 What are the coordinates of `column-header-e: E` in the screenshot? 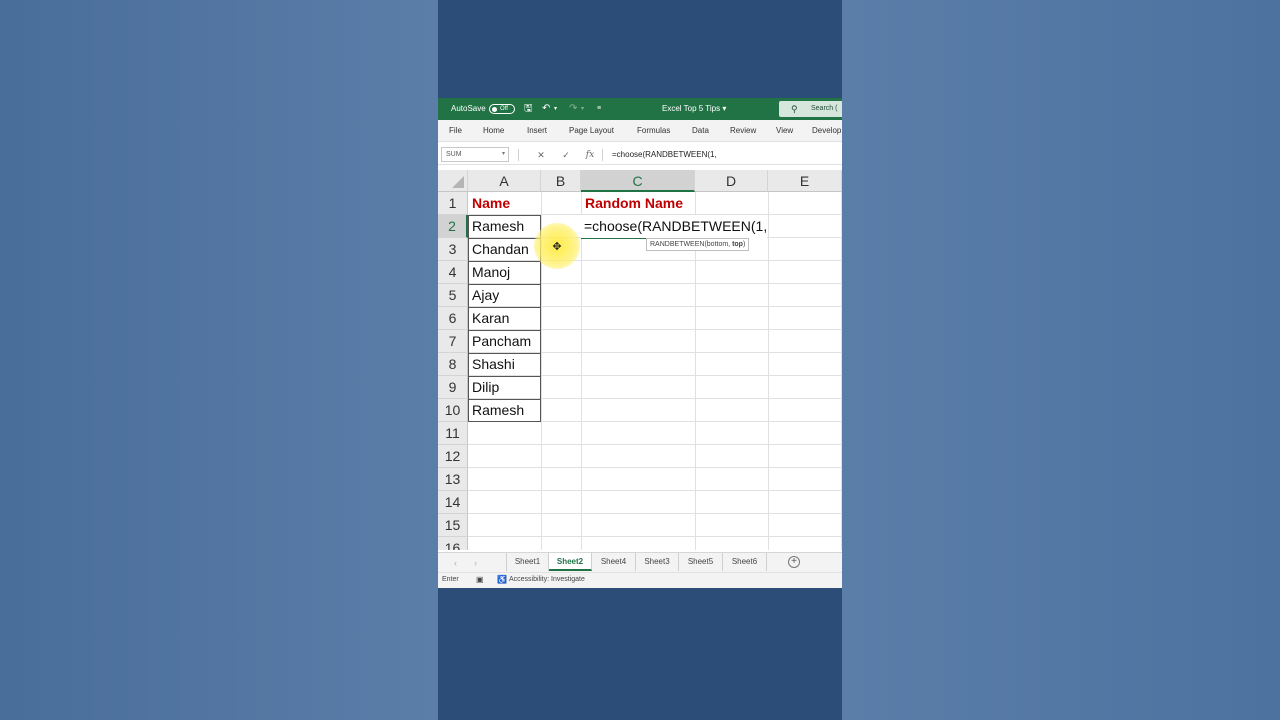 It's located at (805, 181).